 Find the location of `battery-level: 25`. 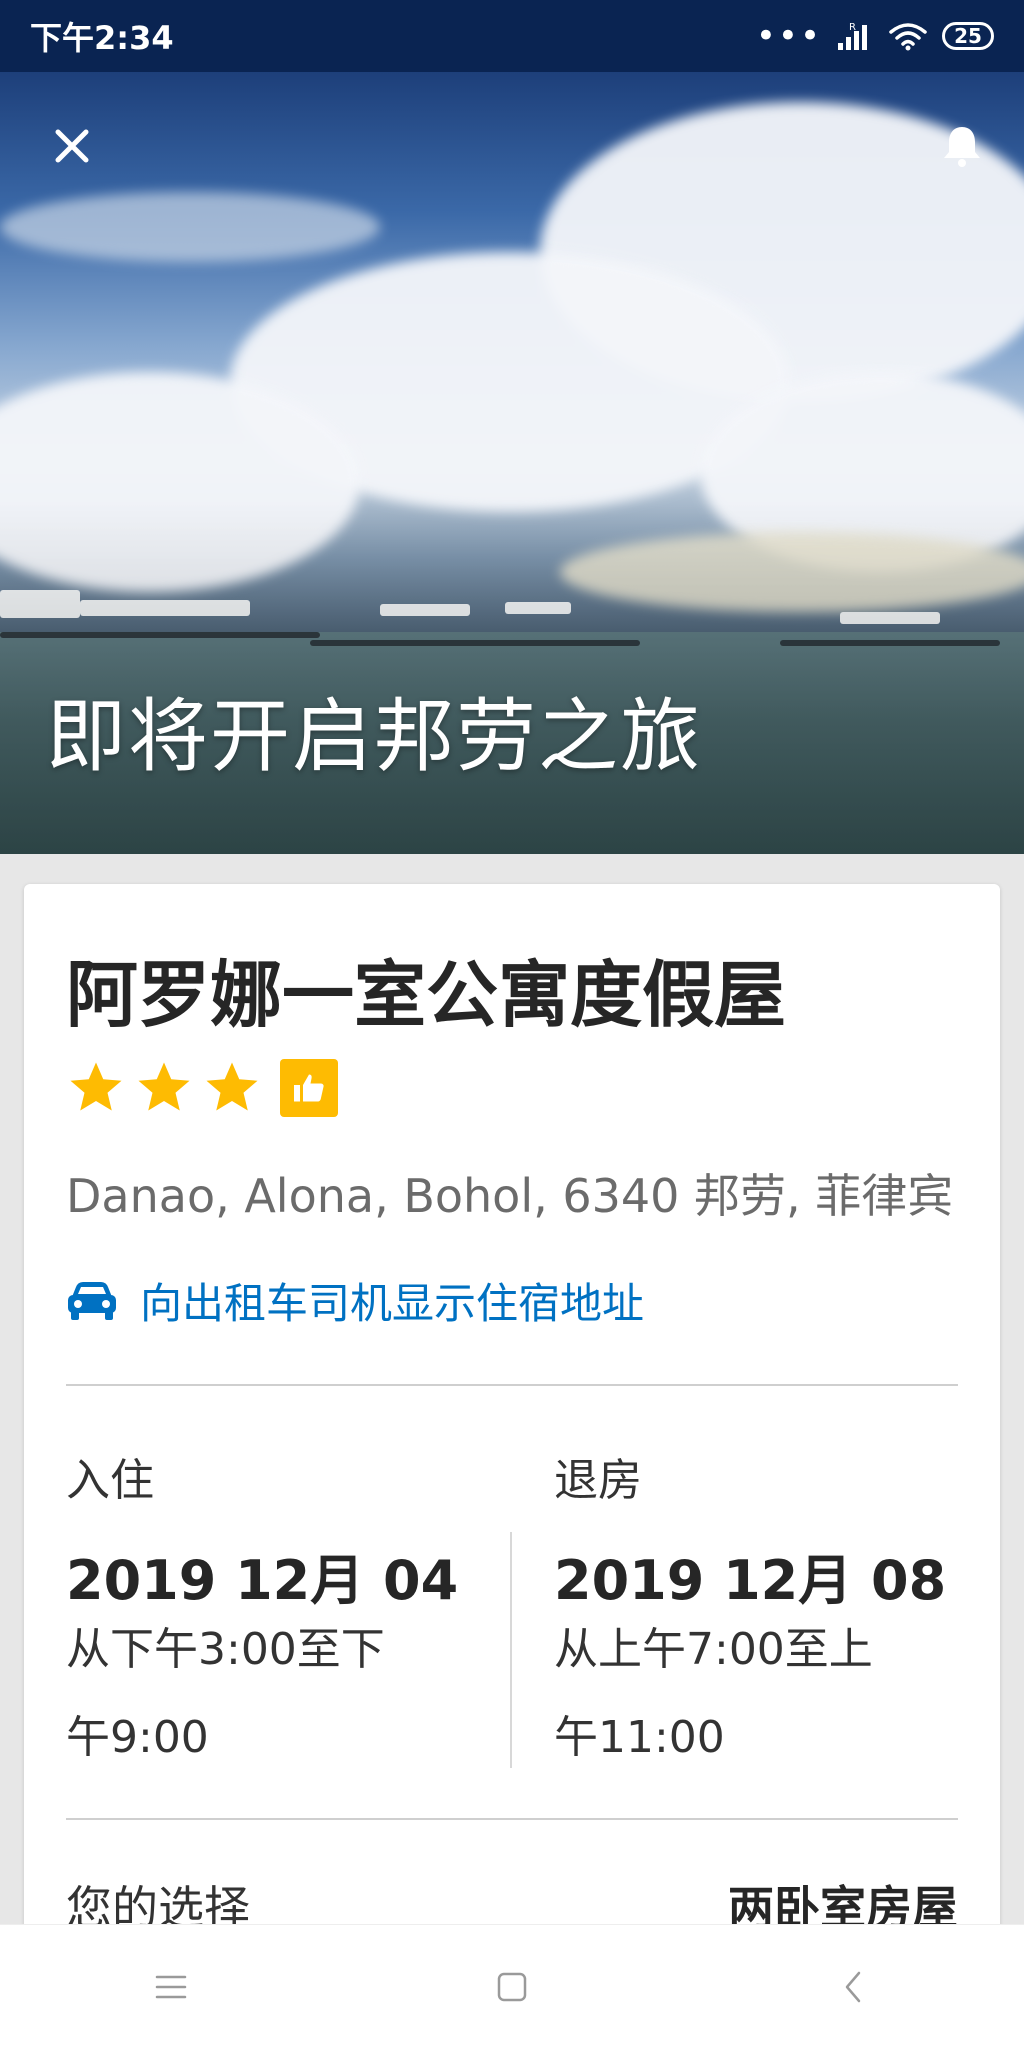

battery-level: 25 is located at coordinates (968, 36).